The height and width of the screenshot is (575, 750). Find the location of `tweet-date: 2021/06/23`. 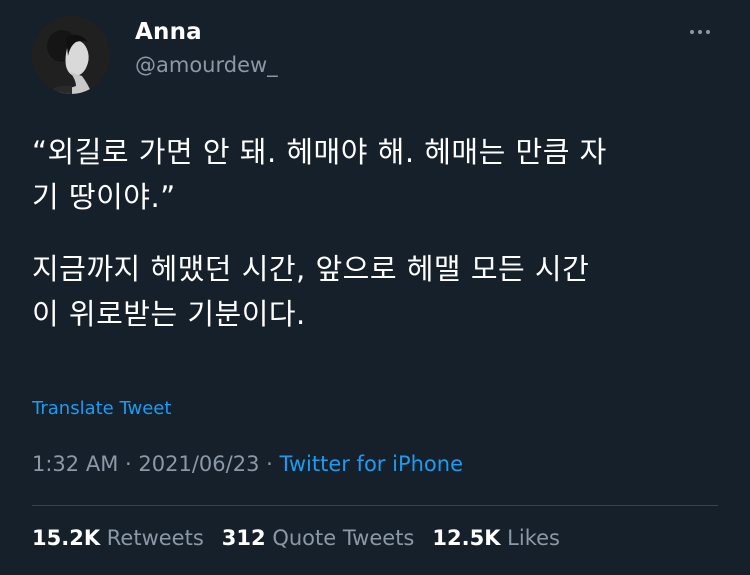

tweet-date: 2021/06/23 is located at coordinates (198, 464).